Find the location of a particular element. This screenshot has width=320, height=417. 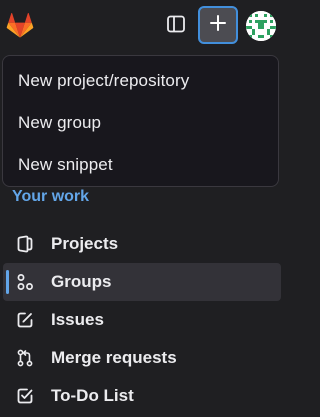

plus-icon is located at coordinates (218, 25).